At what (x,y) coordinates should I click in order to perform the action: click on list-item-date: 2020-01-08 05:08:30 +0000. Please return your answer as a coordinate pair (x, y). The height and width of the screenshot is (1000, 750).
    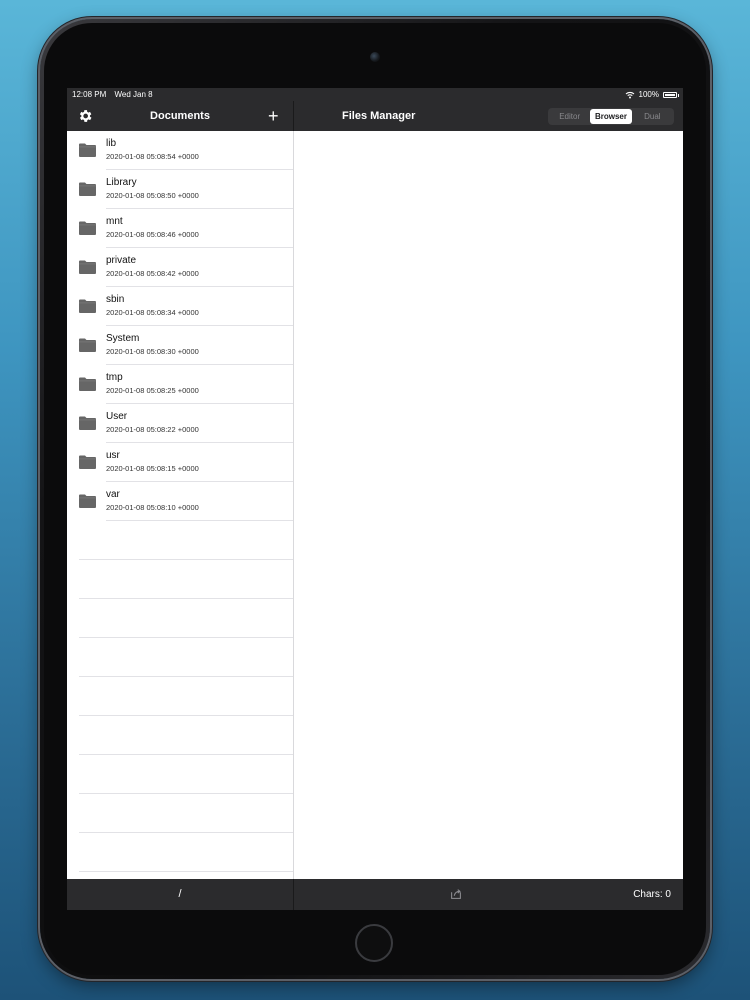
    Looking at the image, I should click on (152, 351).